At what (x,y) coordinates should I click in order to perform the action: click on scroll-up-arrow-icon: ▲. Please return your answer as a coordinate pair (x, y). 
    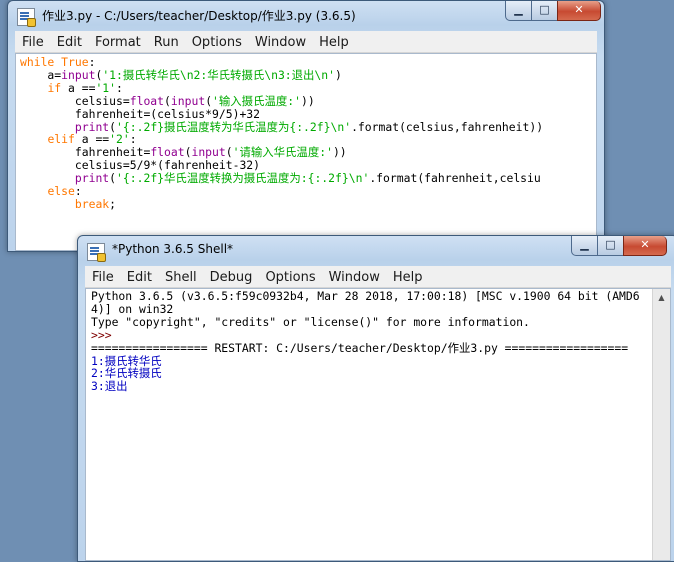
    Looking at the image, I should click on (661, 297).